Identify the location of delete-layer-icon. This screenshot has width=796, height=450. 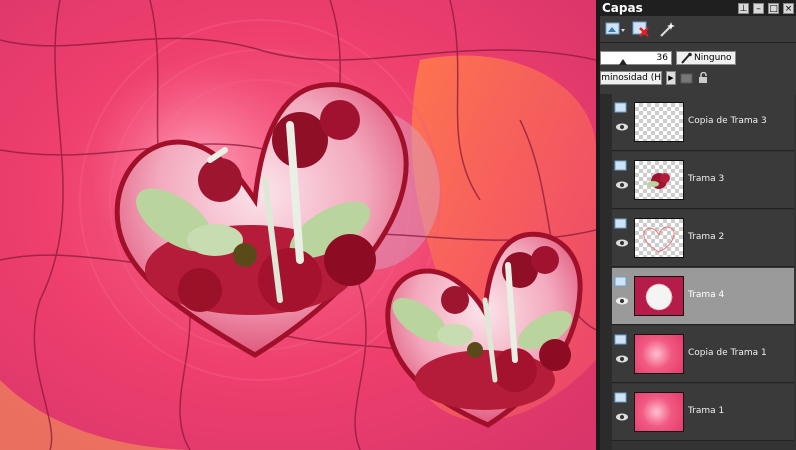
(640, 29).